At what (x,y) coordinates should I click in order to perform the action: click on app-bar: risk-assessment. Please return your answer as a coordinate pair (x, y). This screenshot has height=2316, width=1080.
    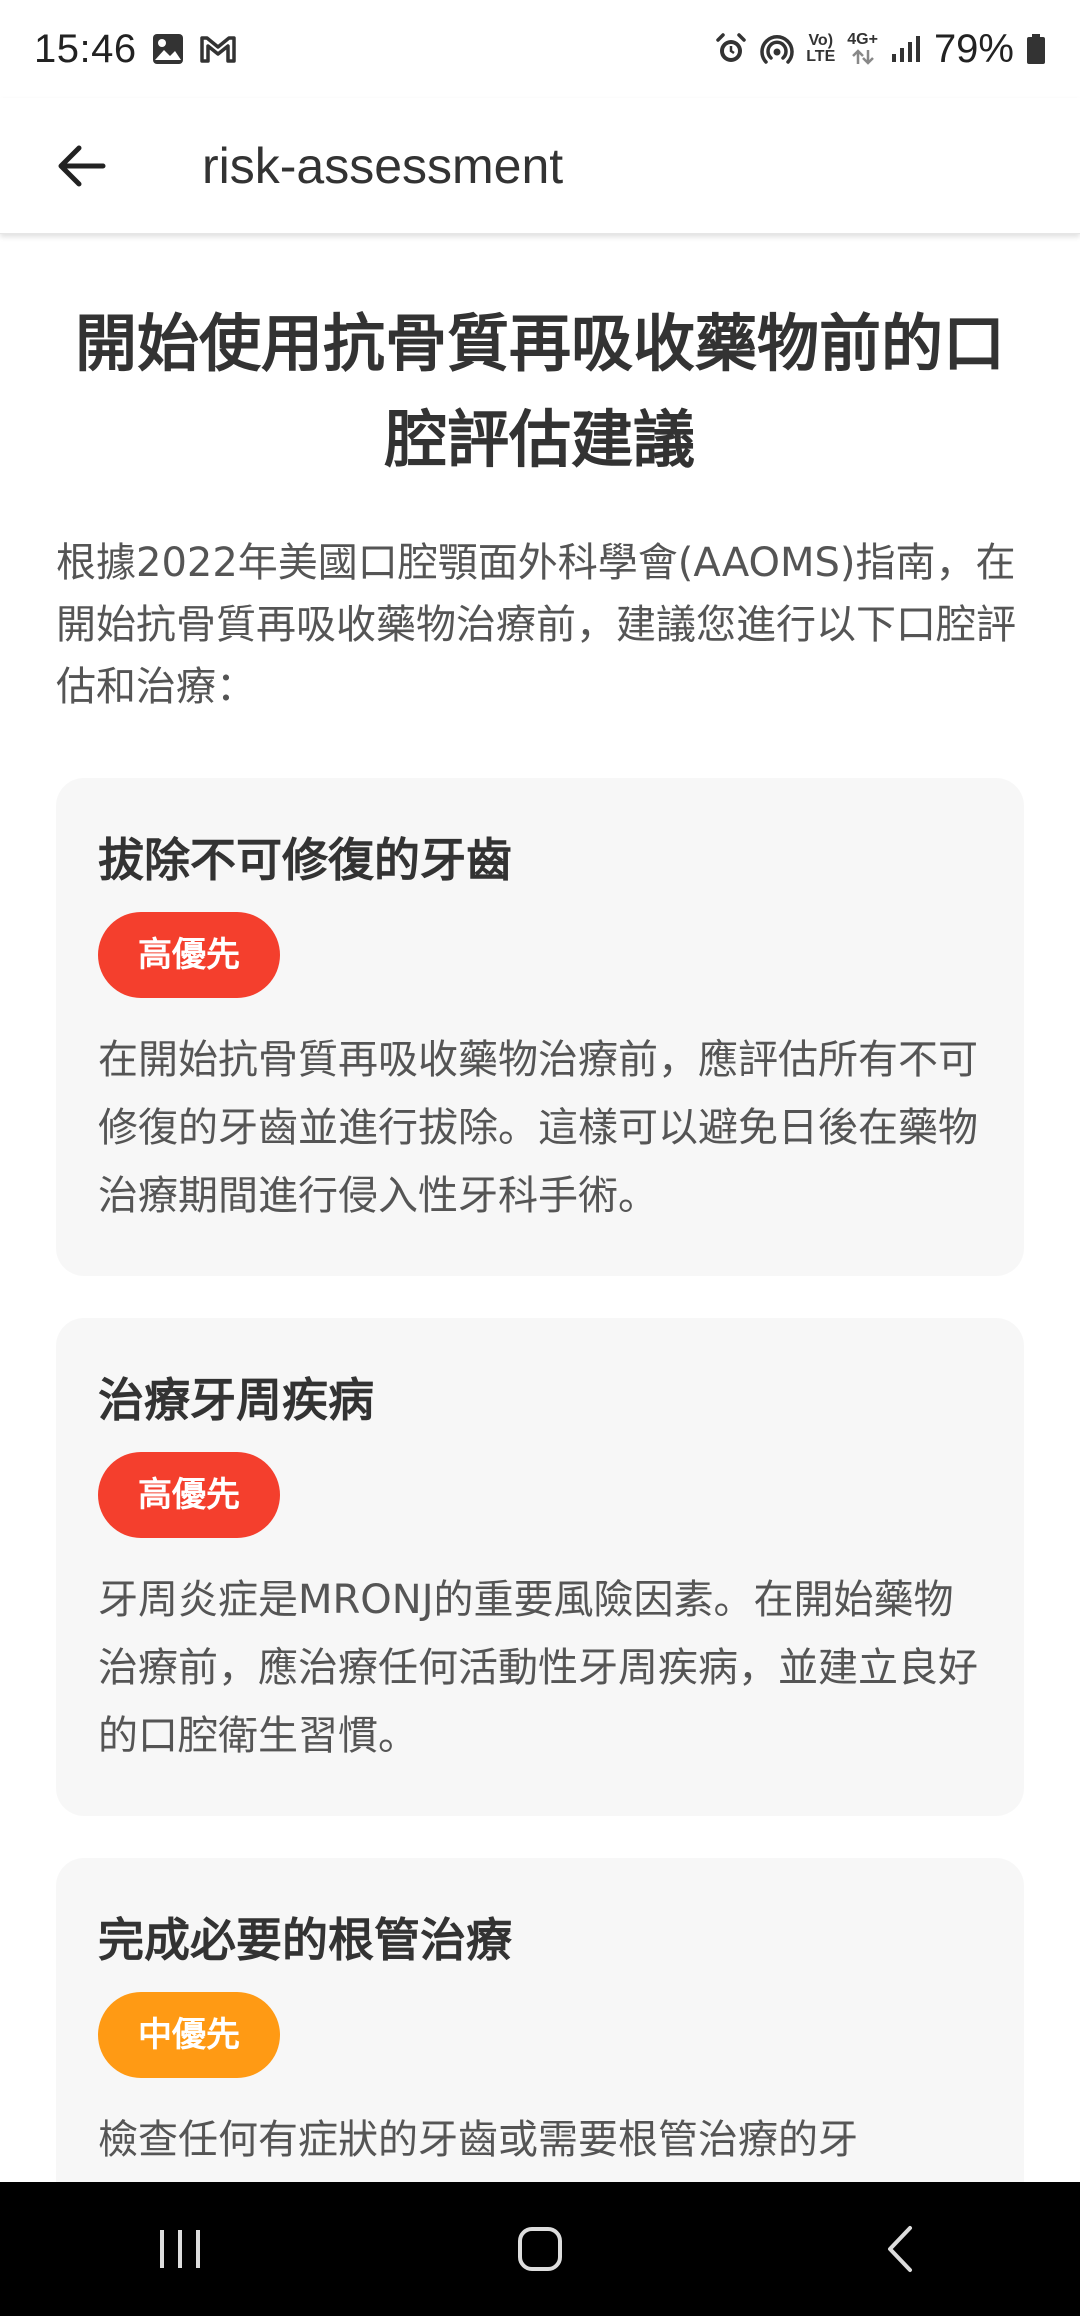
    Looking at the image, I should click on (540, 166).